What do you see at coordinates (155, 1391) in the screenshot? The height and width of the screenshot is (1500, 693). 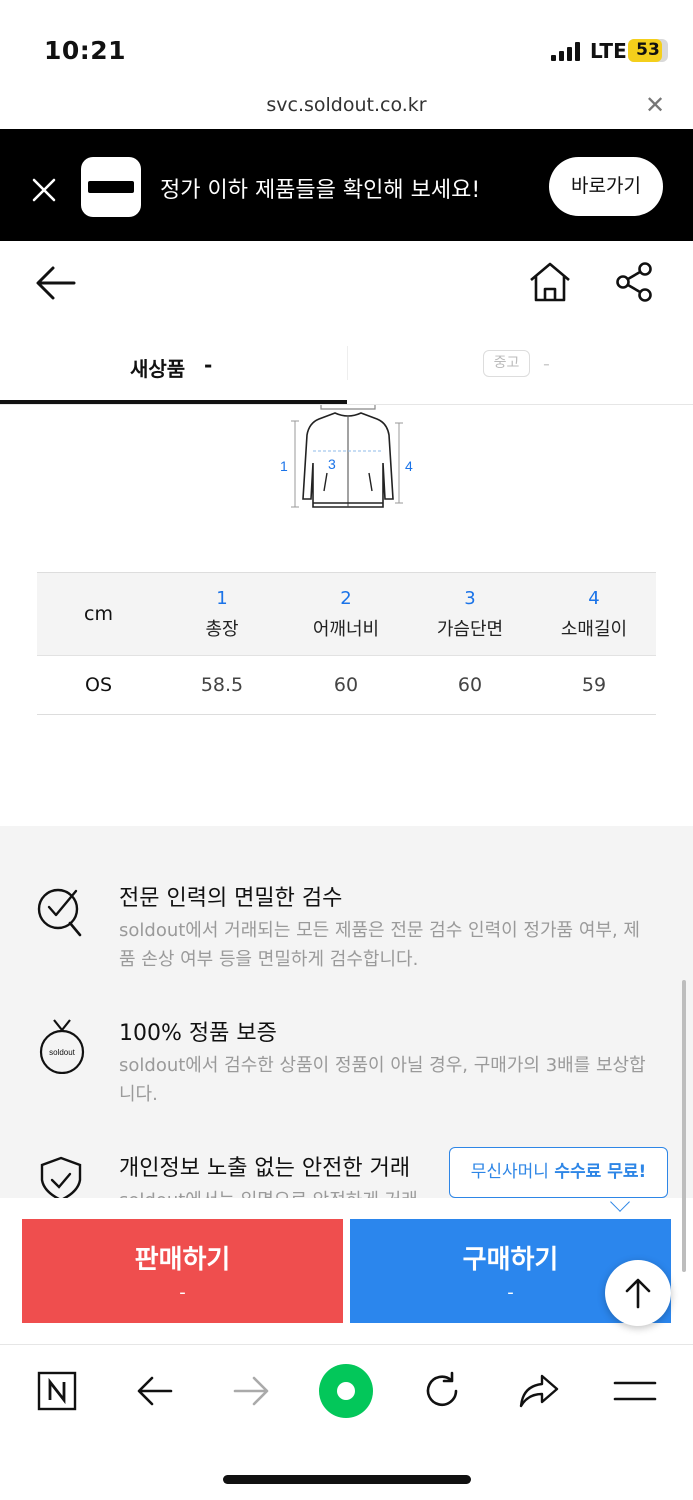 I see `browser-back-icon` at bounding box center [155, 1391].